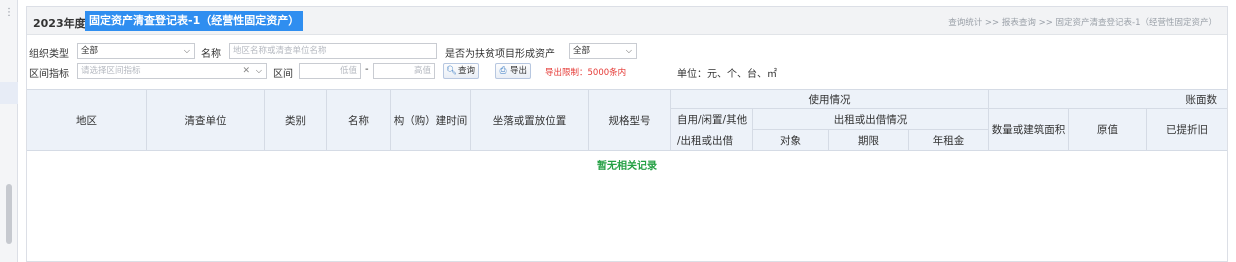  Describe the element at coordinates (172, 71) in the screenshot. I see `range-select: 请选择区间指标 ✕ ⌵` at that location.